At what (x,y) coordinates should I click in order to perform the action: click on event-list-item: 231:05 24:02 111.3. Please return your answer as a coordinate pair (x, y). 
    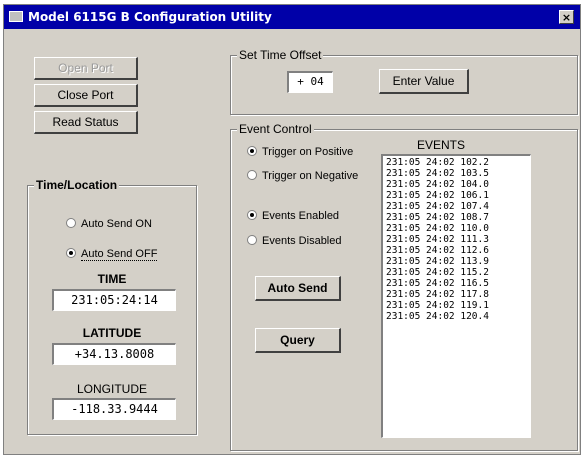
    Looking at the image, I should click on (456, 239).